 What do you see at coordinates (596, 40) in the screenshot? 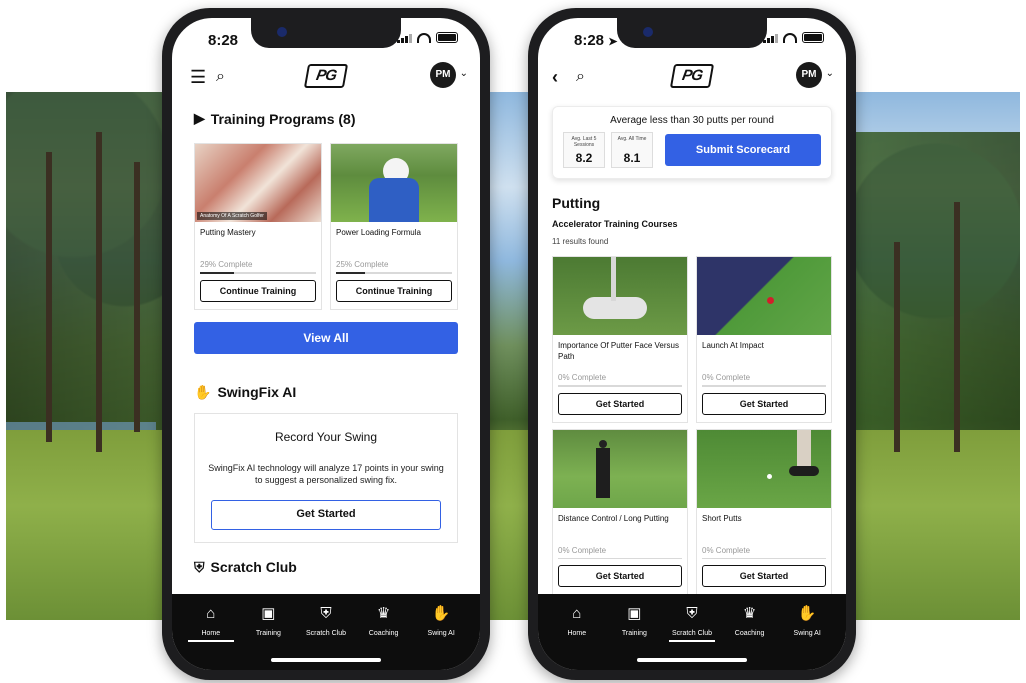
I see `status-time: 8:28 ➤` at bounding box center [596, 40].